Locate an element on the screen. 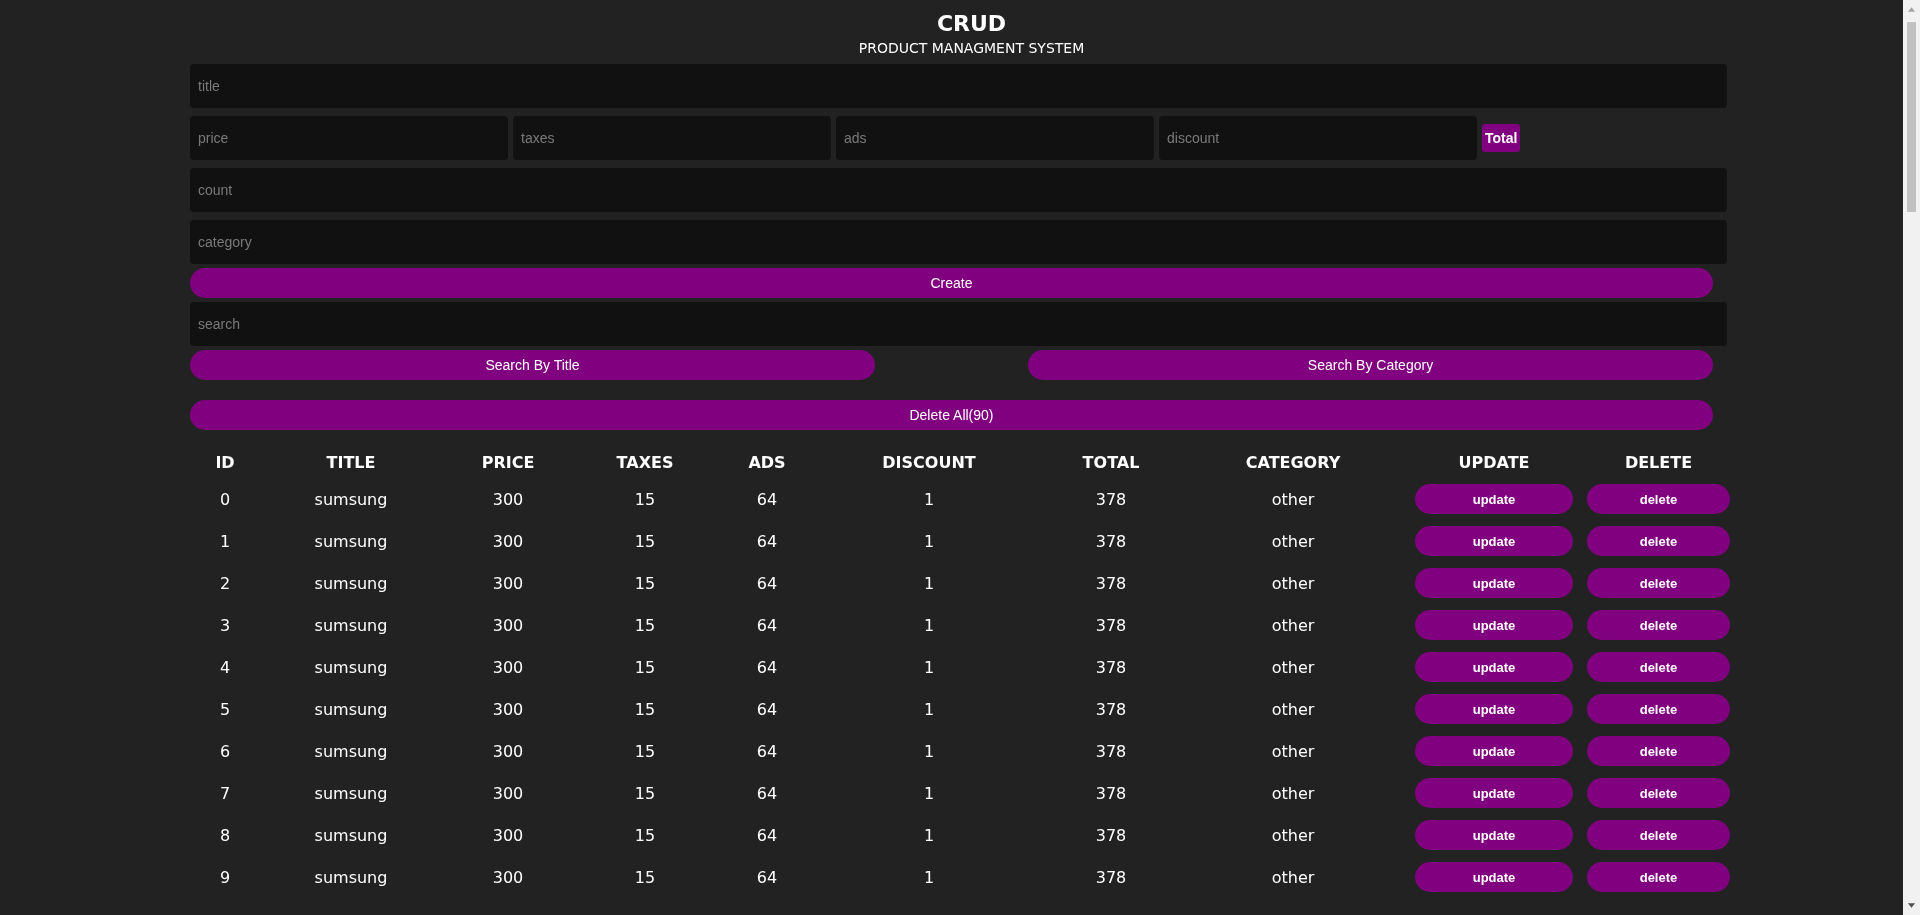 The height and width of the screenshot is (915, 1920). column-header: DELETE is located at coordinates (1658, 462).